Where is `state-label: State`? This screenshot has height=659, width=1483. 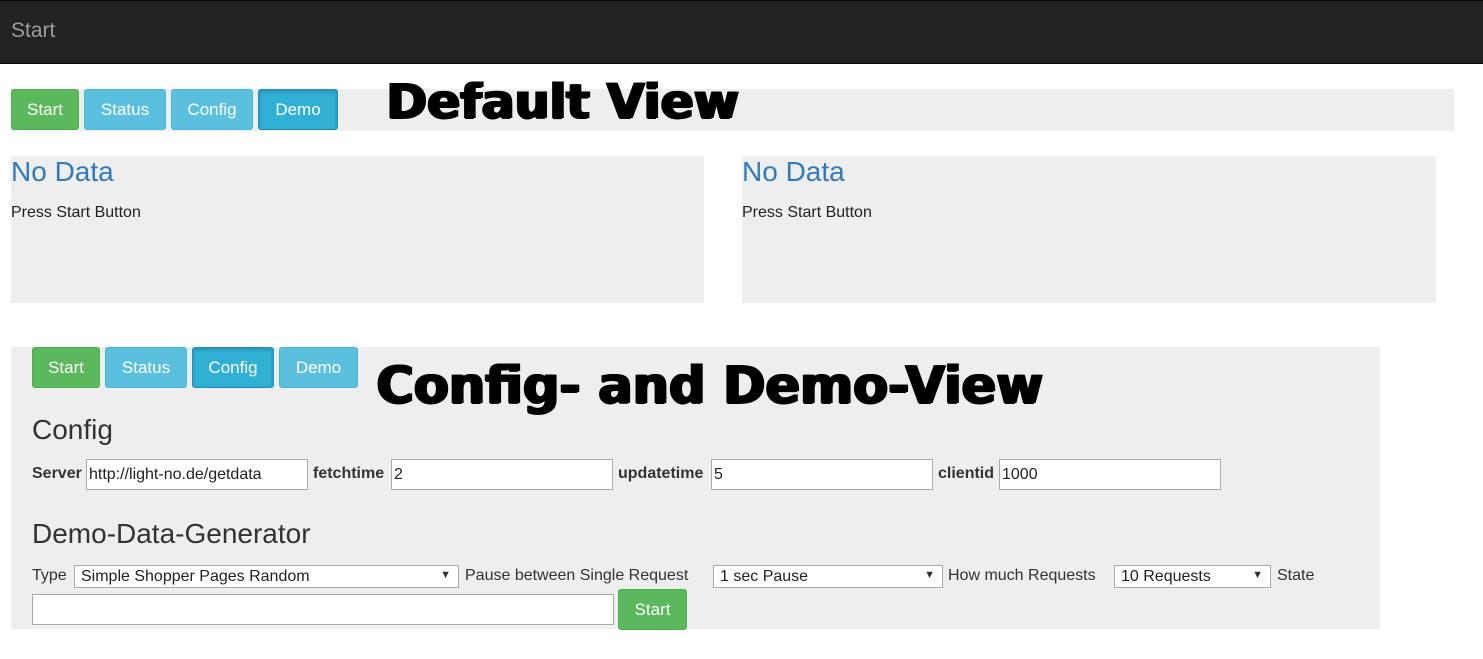 state-label: State is located at coordinates (1296, 575).